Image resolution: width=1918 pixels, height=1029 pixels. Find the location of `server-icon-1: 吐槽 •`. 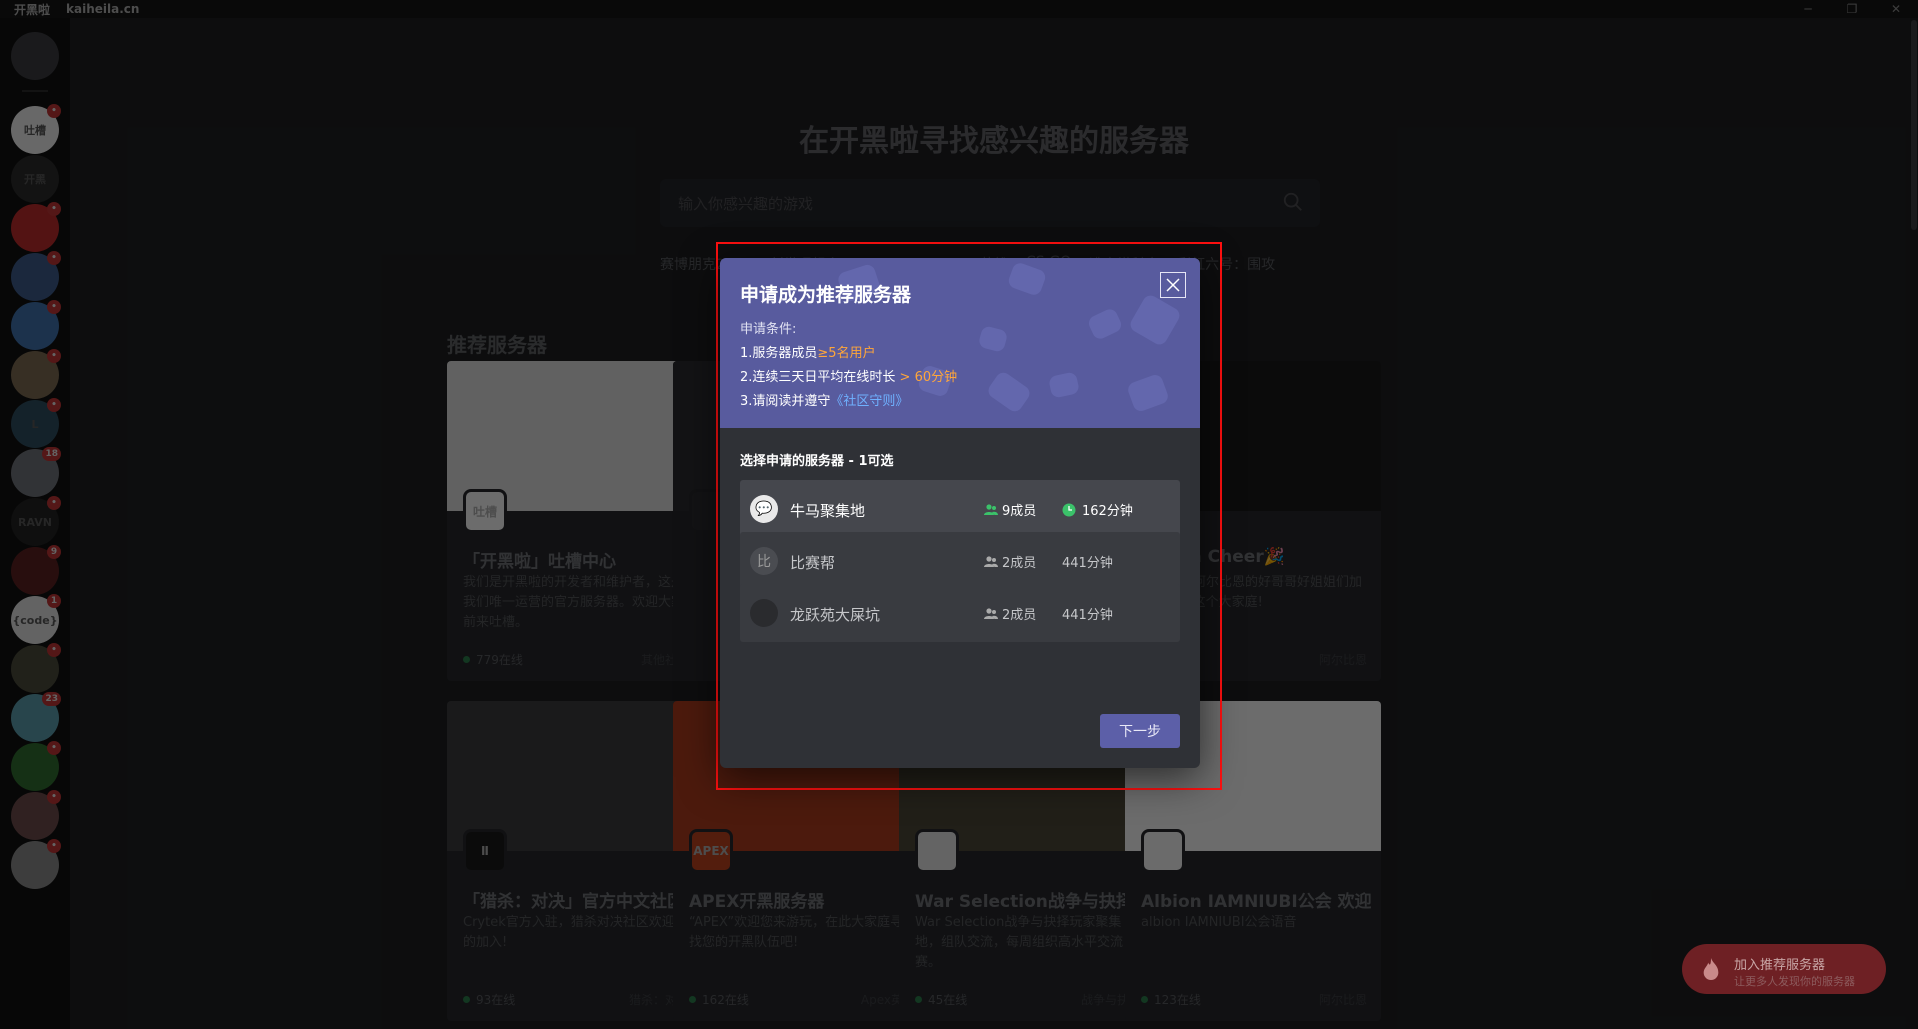

server-icon-1: 吐槽 • is located at coordinates (36, 129).